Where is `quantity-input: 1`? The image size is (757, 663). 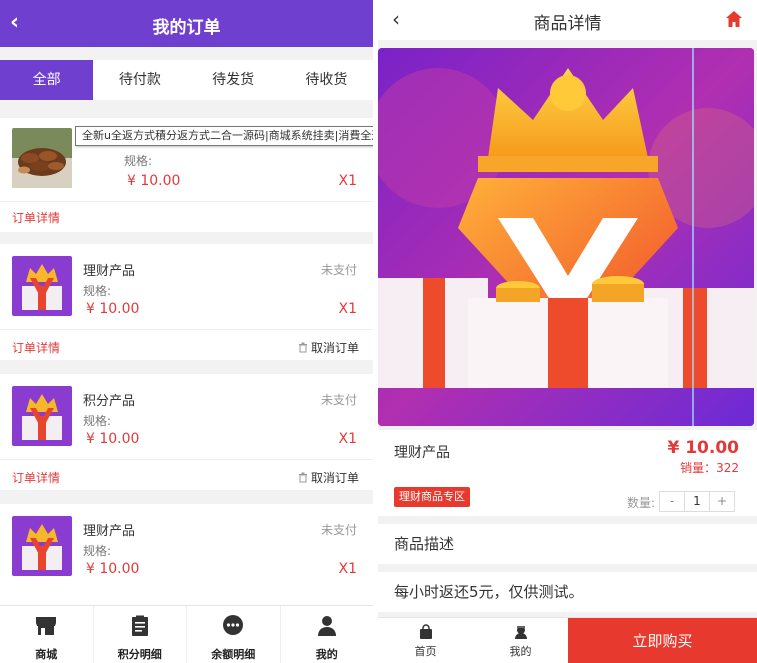
quantity-input: 1 is located at coordinates (697, 501).